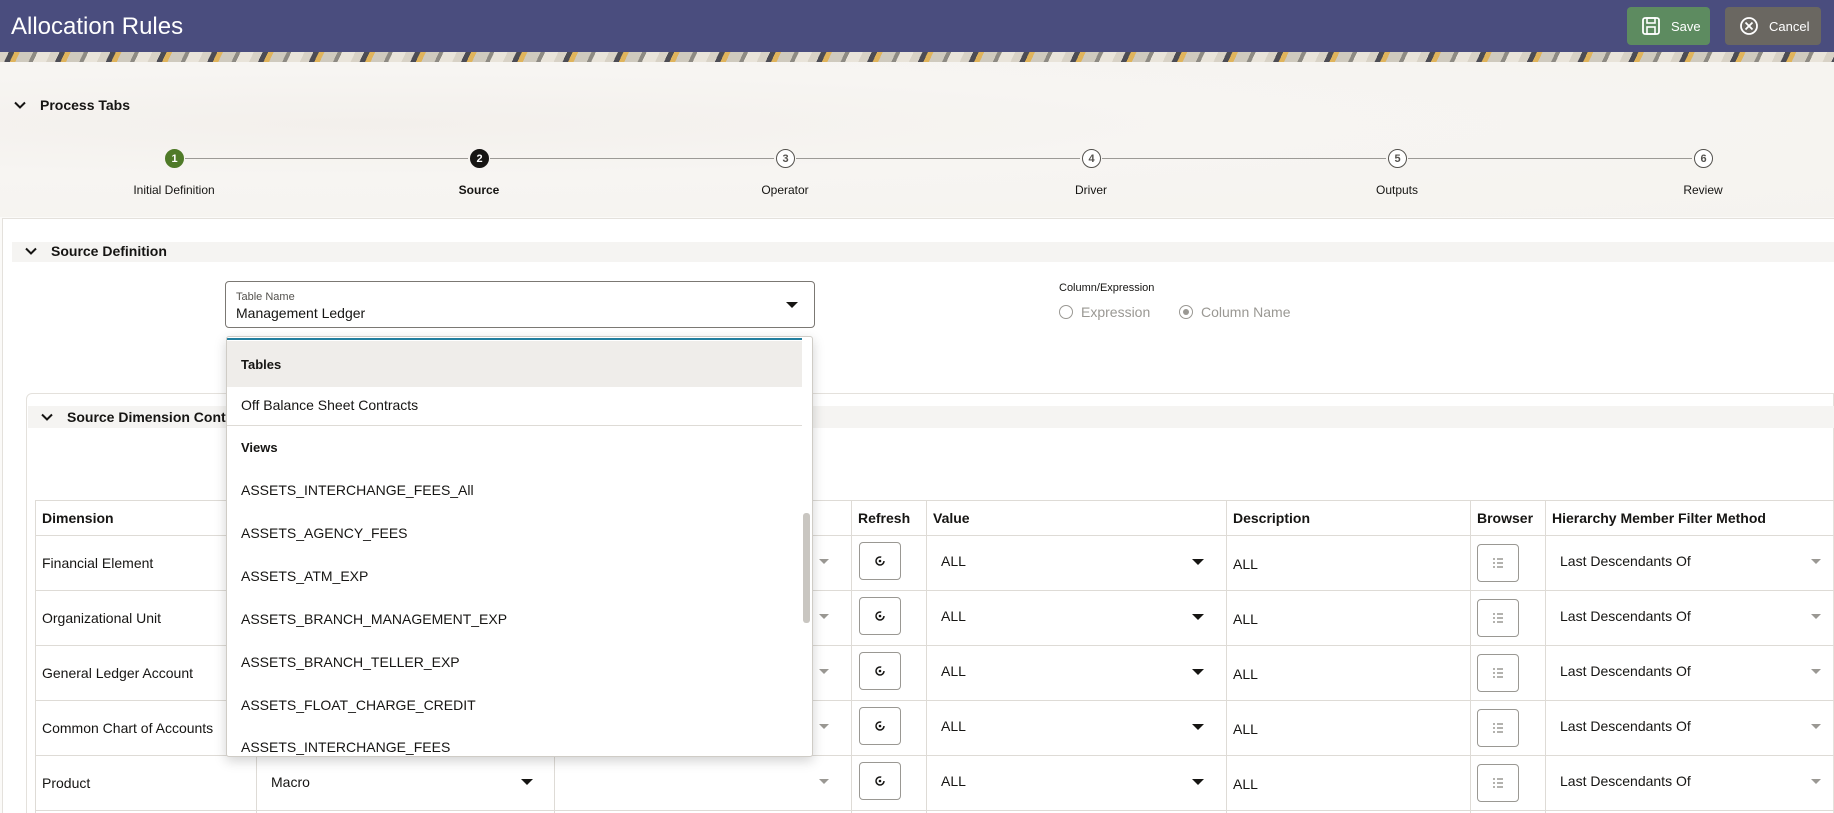 The height and width of the screenshot is (813, 1834). Describe the element at coordinates (358, 705) in the screenshot. I see `dropdown-option: ASSETS_FLOAT_CHARGE_CREDIT` at that location.